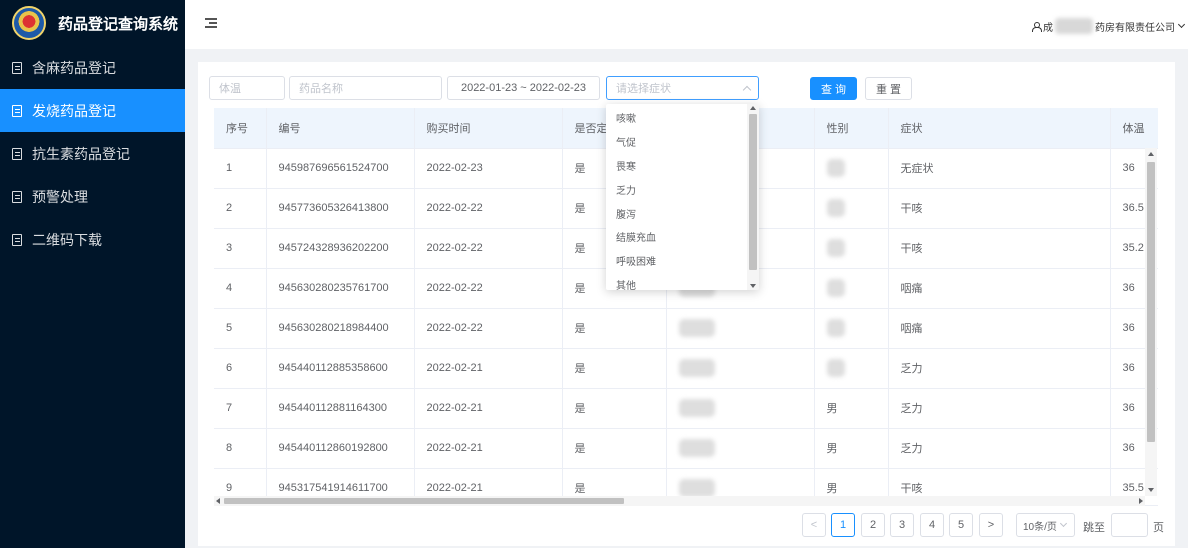 Image resolution: width=1188 pixels, height=548 pixels. I want to click on page-button-3: 3, so click(902, 525).